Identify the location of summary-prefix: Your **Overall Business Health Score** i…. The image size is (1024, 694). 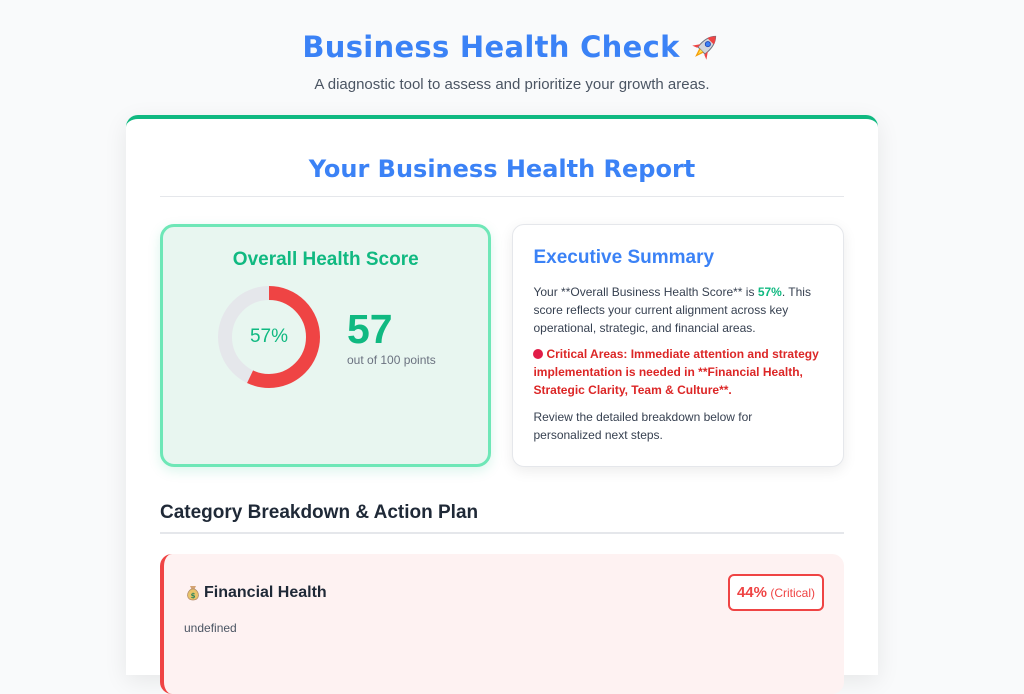
(645, 292).